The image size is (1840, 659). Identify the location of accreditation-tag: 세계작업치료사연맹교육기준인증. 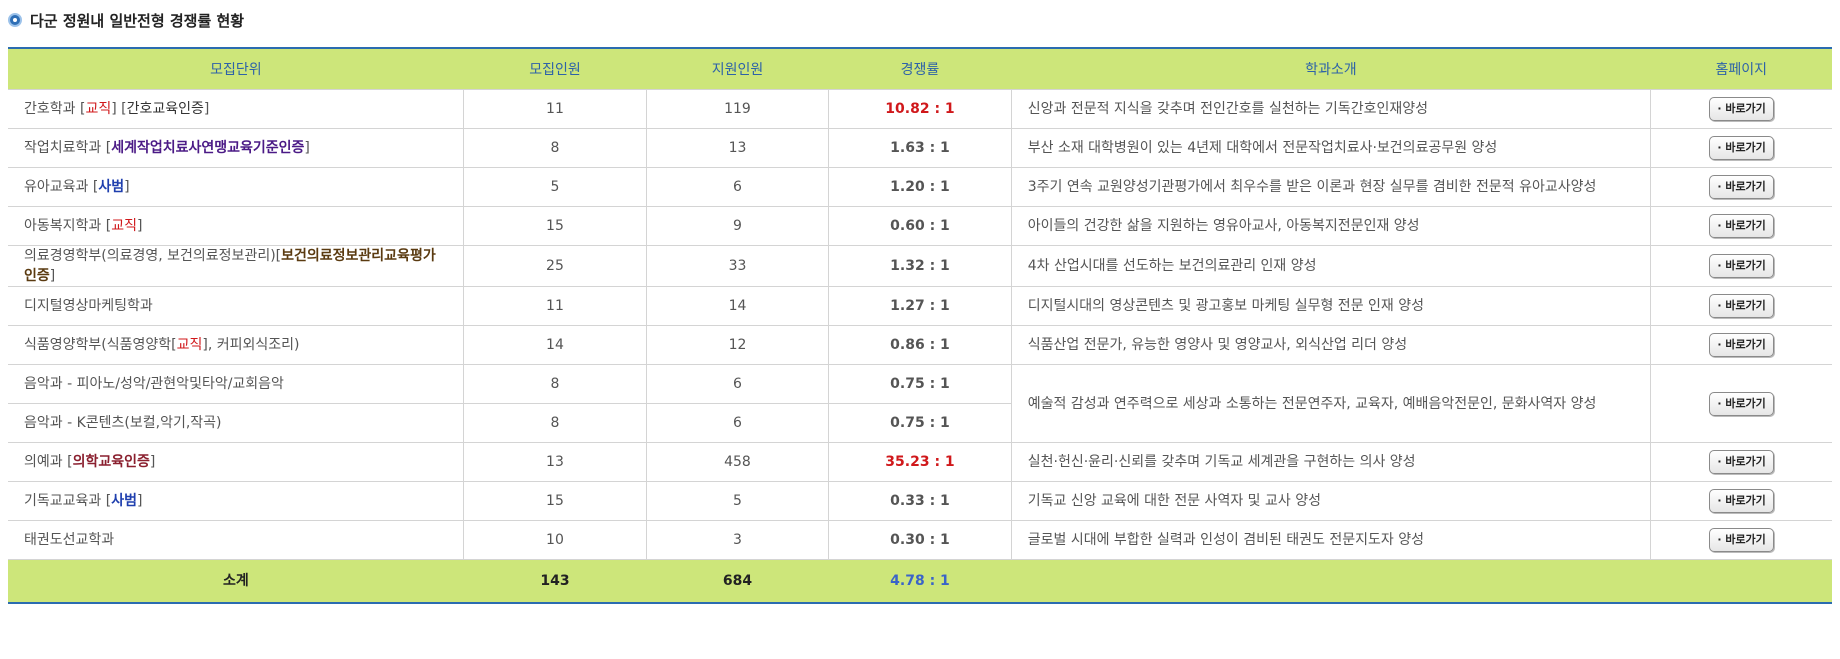
(208, 148).